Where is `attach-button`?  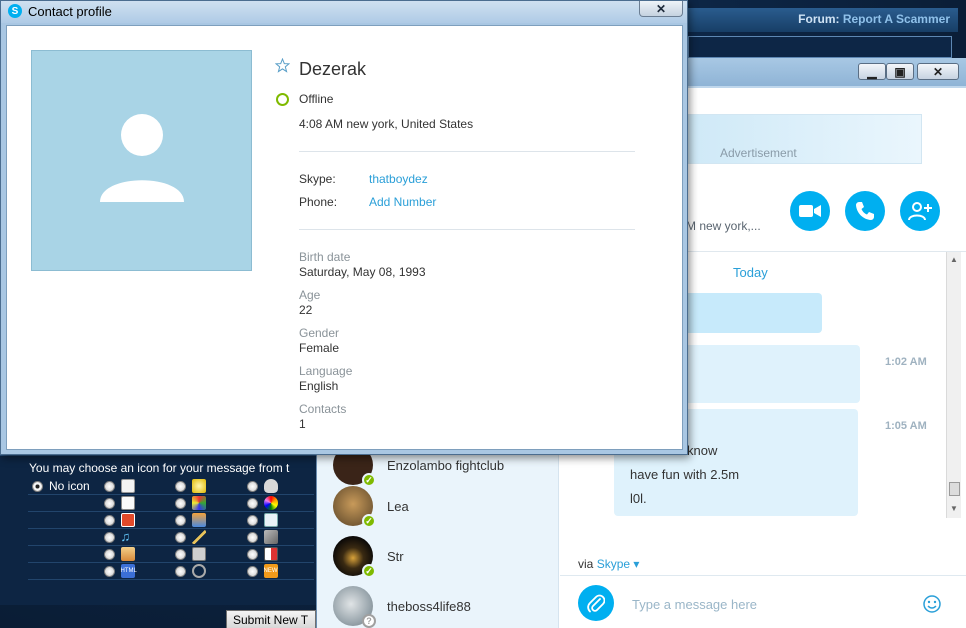 attach-button is located at coordinates (596, 603).